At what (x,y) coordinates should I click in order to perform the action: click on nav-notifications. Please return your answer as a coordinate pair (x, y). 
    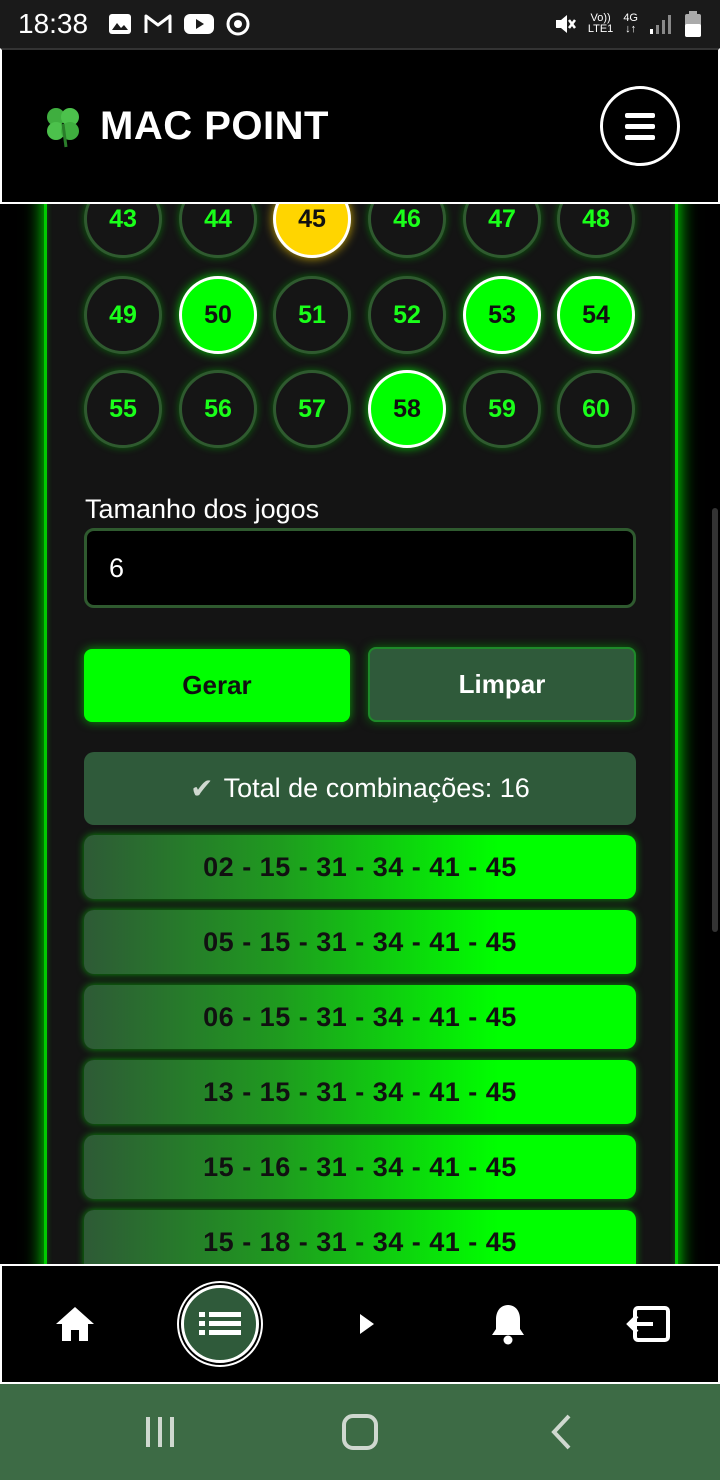
    Looking at the image, I should click on (508, 1324).